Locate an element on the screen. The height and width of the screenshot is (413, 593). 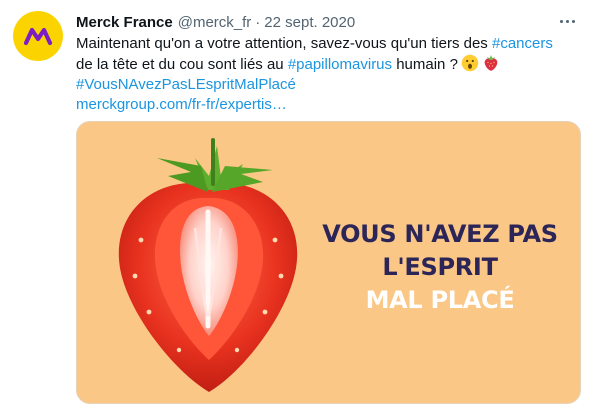
tweet-text-segment: humain ? is located at coordinates (425, 64).